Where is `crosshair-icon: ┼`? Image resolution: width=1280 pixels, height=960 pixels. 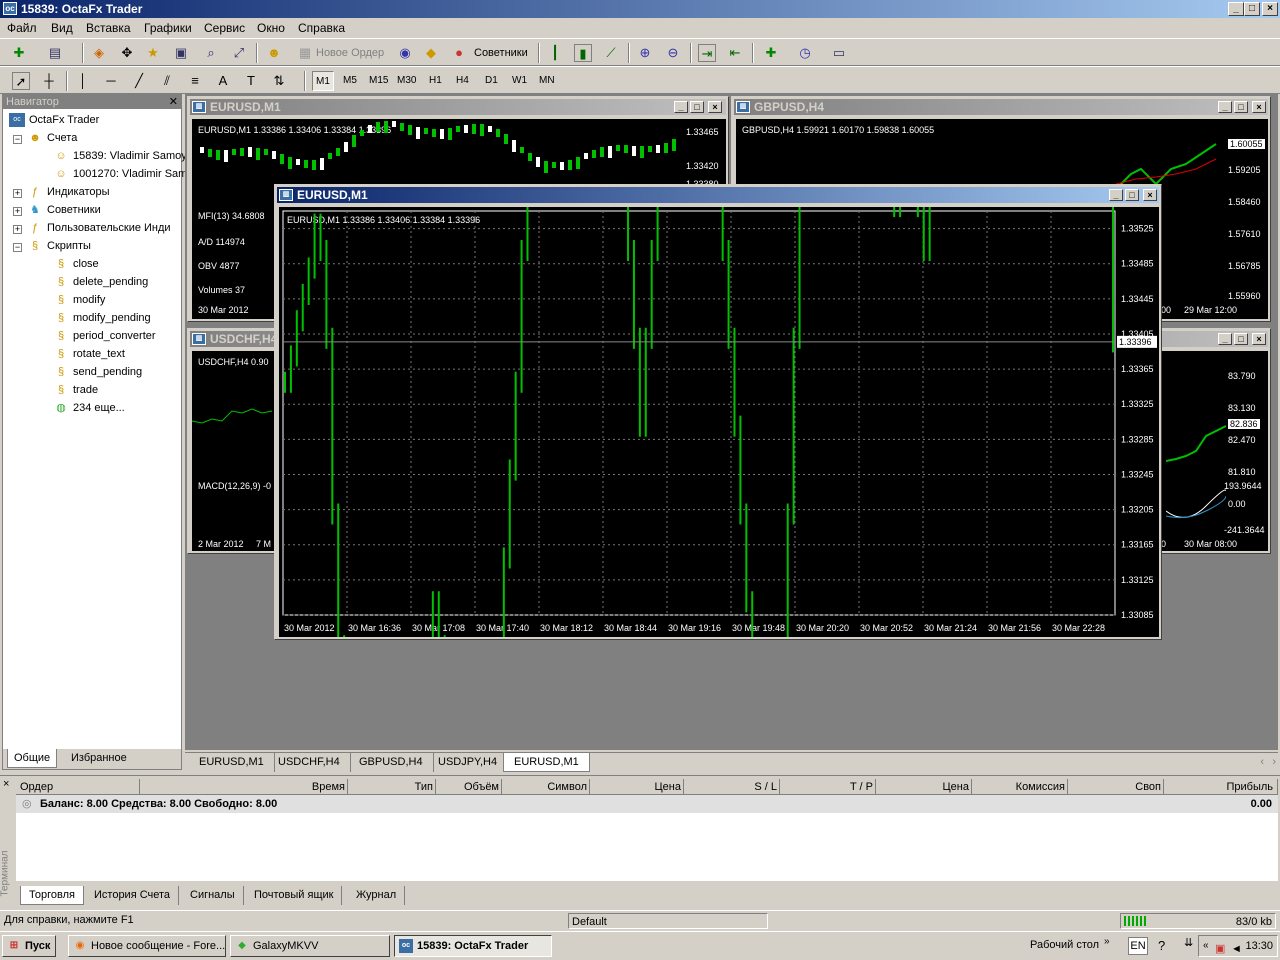 crosshair-icon: ┼ is located at coordinates (49, 81).